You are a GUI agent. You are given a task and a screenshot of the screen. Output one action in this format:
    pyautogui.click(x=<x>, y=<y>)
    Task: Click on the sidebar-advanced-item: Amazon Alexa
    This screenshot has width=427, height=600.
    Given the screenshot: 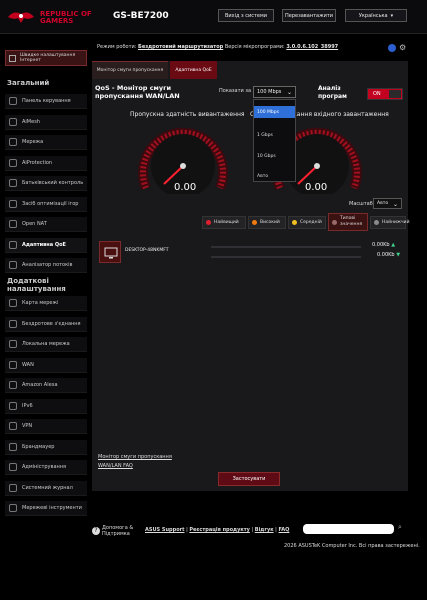 What is the action you would take?
    pyautogui.click(x=46, y=385)
    